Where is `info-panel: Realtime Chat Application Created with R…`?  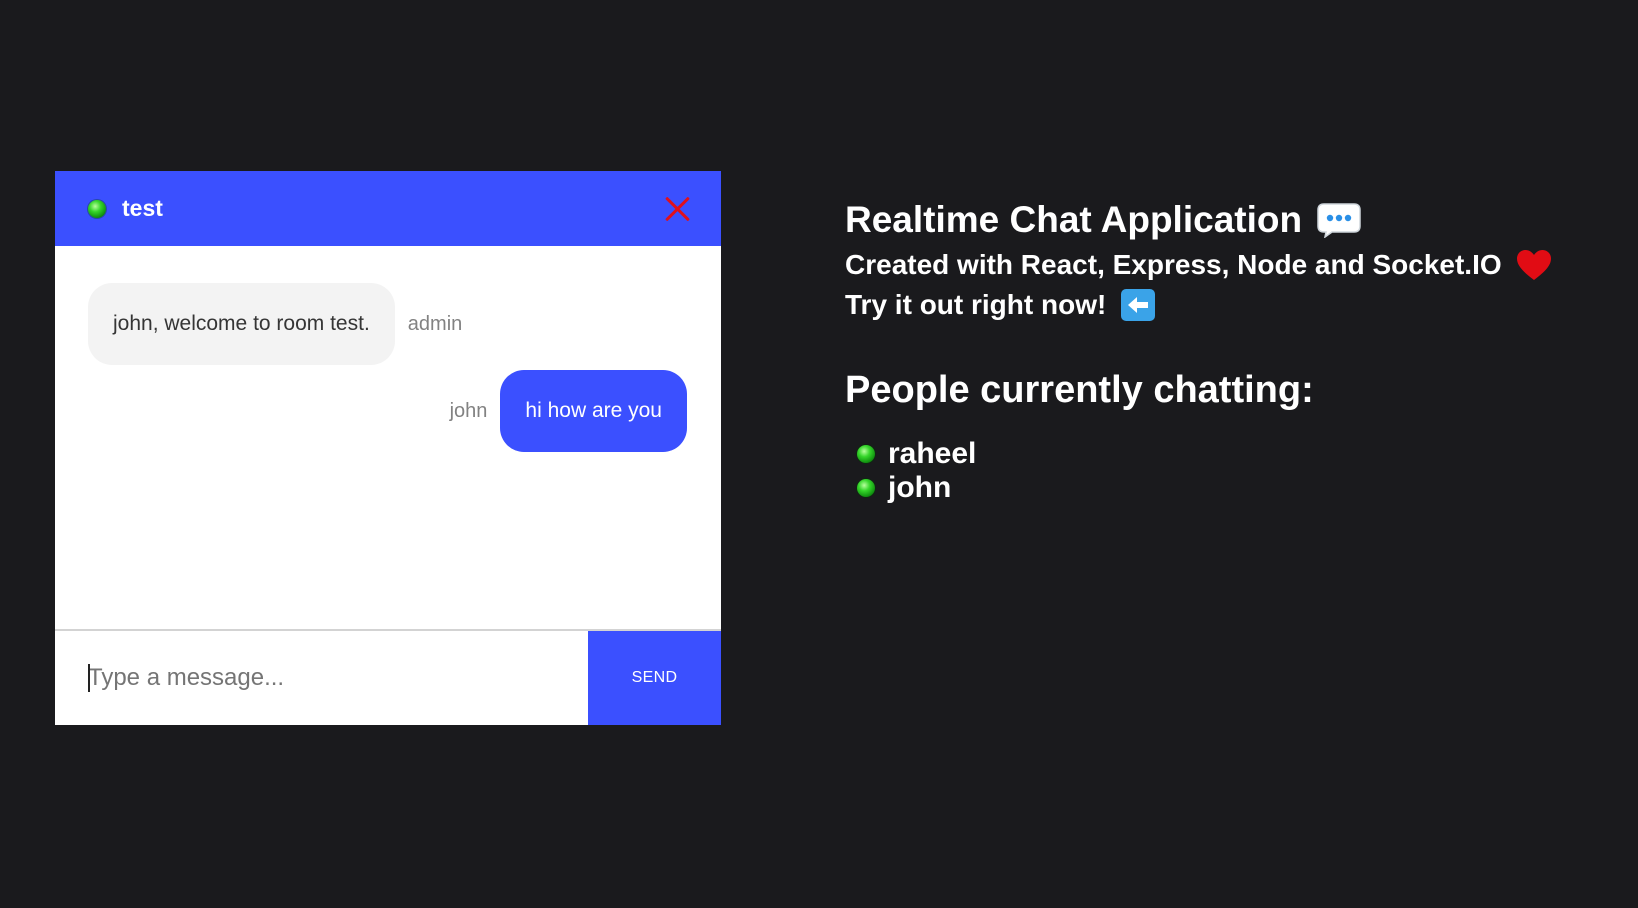
info-panel: Realtime Chat Application Created with R… is located at coordinates (1198, 350).